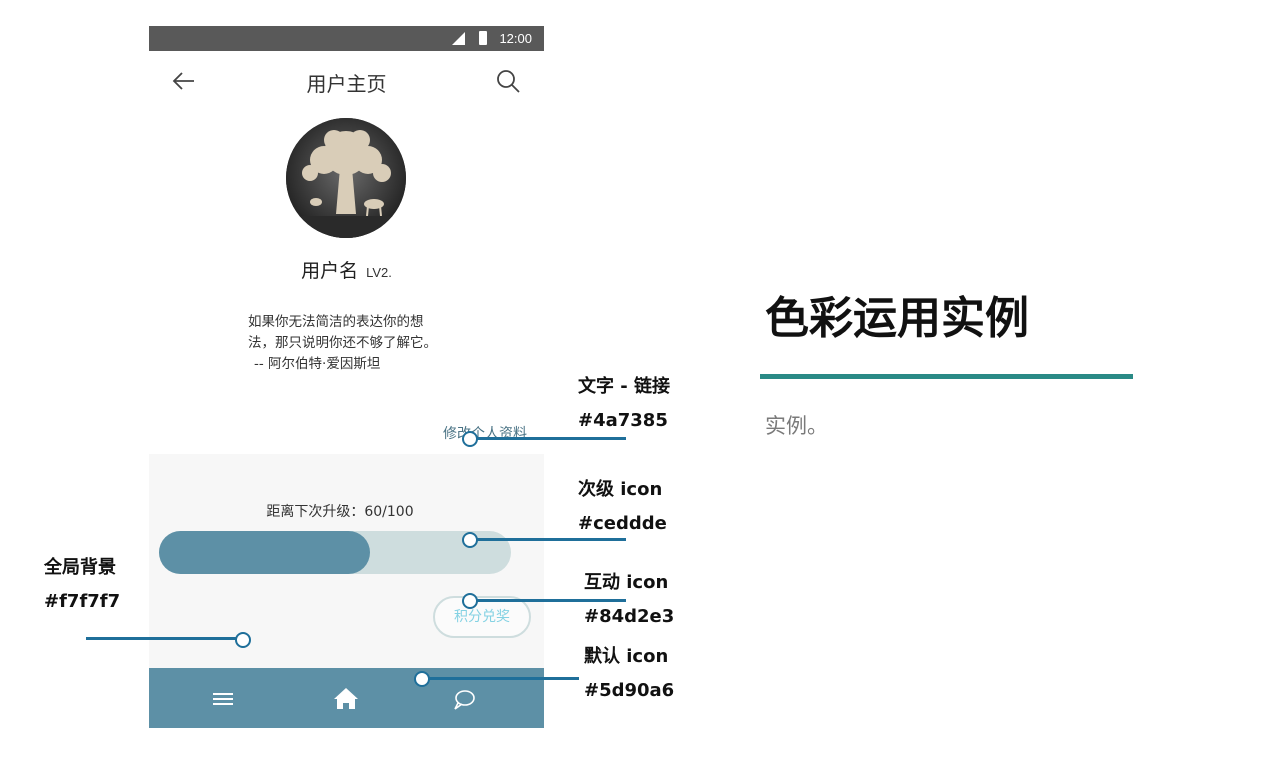  What do you see at coordinates (508, 81) in the screenshot?
I see `search-icon` at bounding box center [508, 81].